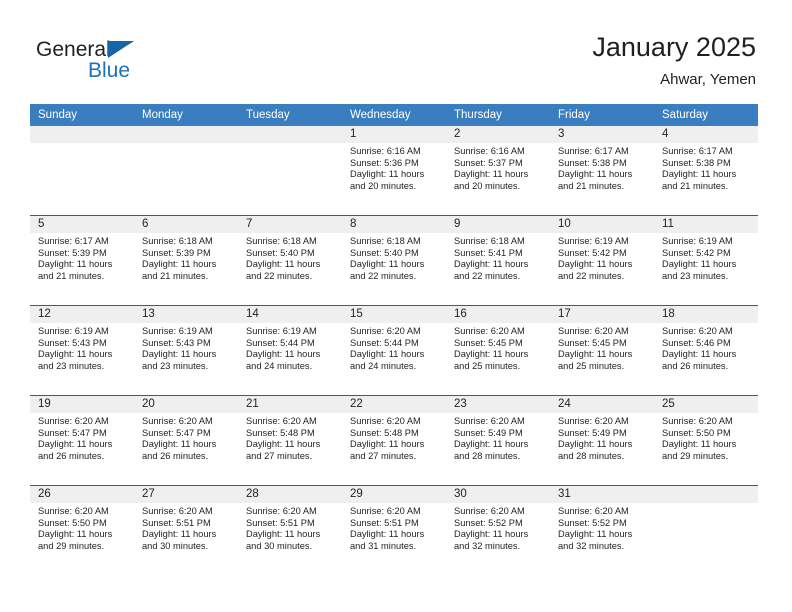 The width and height of the screenshot is (792, 612). What do you see at coordinates (498, 494) in the screenshot?
I see `day-number-30: 30` at bounding box center [498, 494].